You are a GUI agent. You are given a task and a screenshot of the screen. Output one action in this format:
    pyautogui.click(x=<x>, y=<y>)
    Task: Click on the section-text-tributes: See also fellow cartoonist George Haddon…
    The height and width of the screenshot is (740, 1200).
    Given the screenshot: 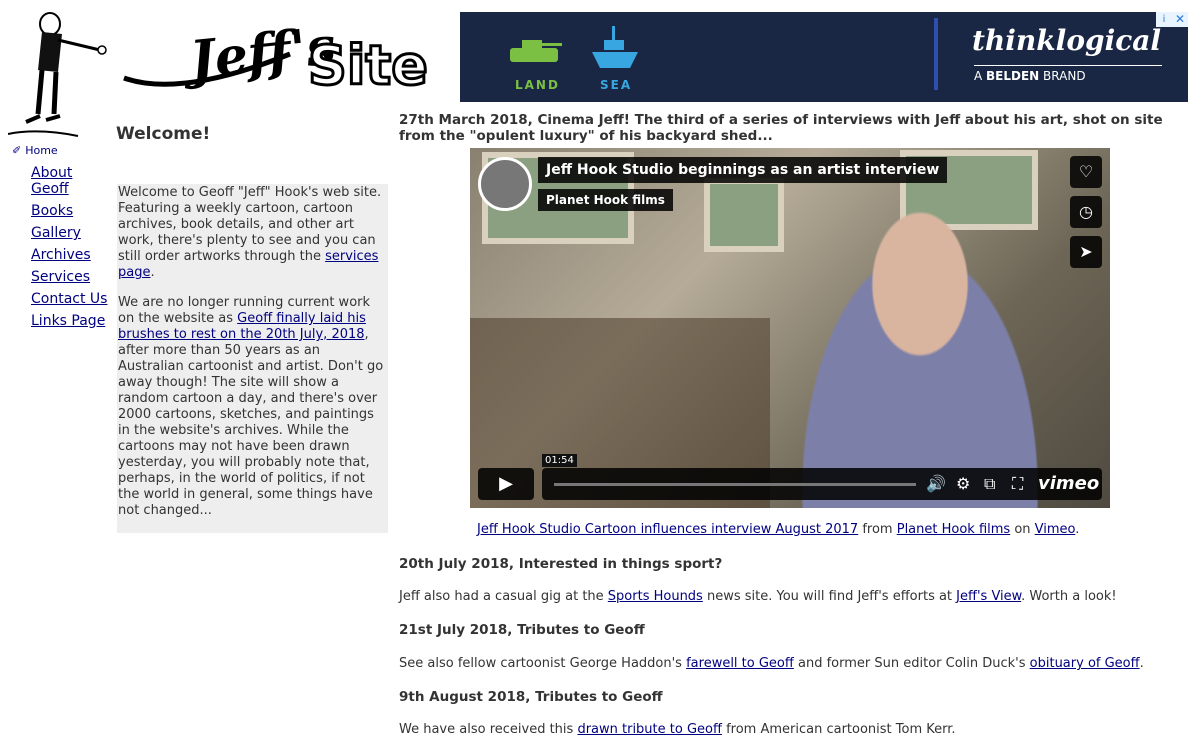 What is the action you would take?
    pyautogui.click(x=771, y=663)
    